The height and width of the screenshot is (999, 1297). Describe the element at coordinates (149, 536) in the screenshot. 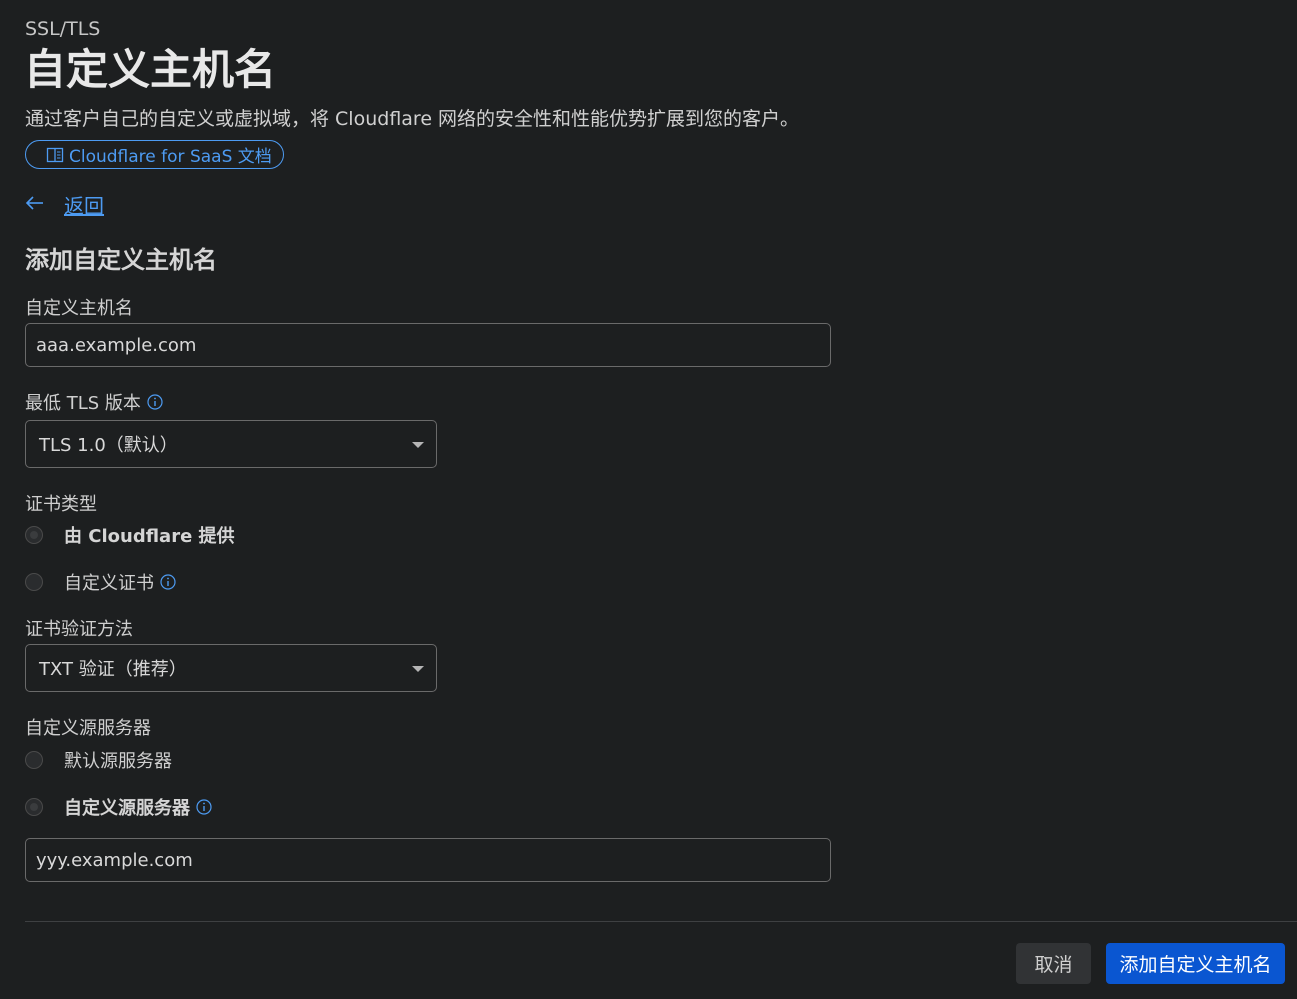

I see `radio-label: 由 Cloudflare 提供` at that location.